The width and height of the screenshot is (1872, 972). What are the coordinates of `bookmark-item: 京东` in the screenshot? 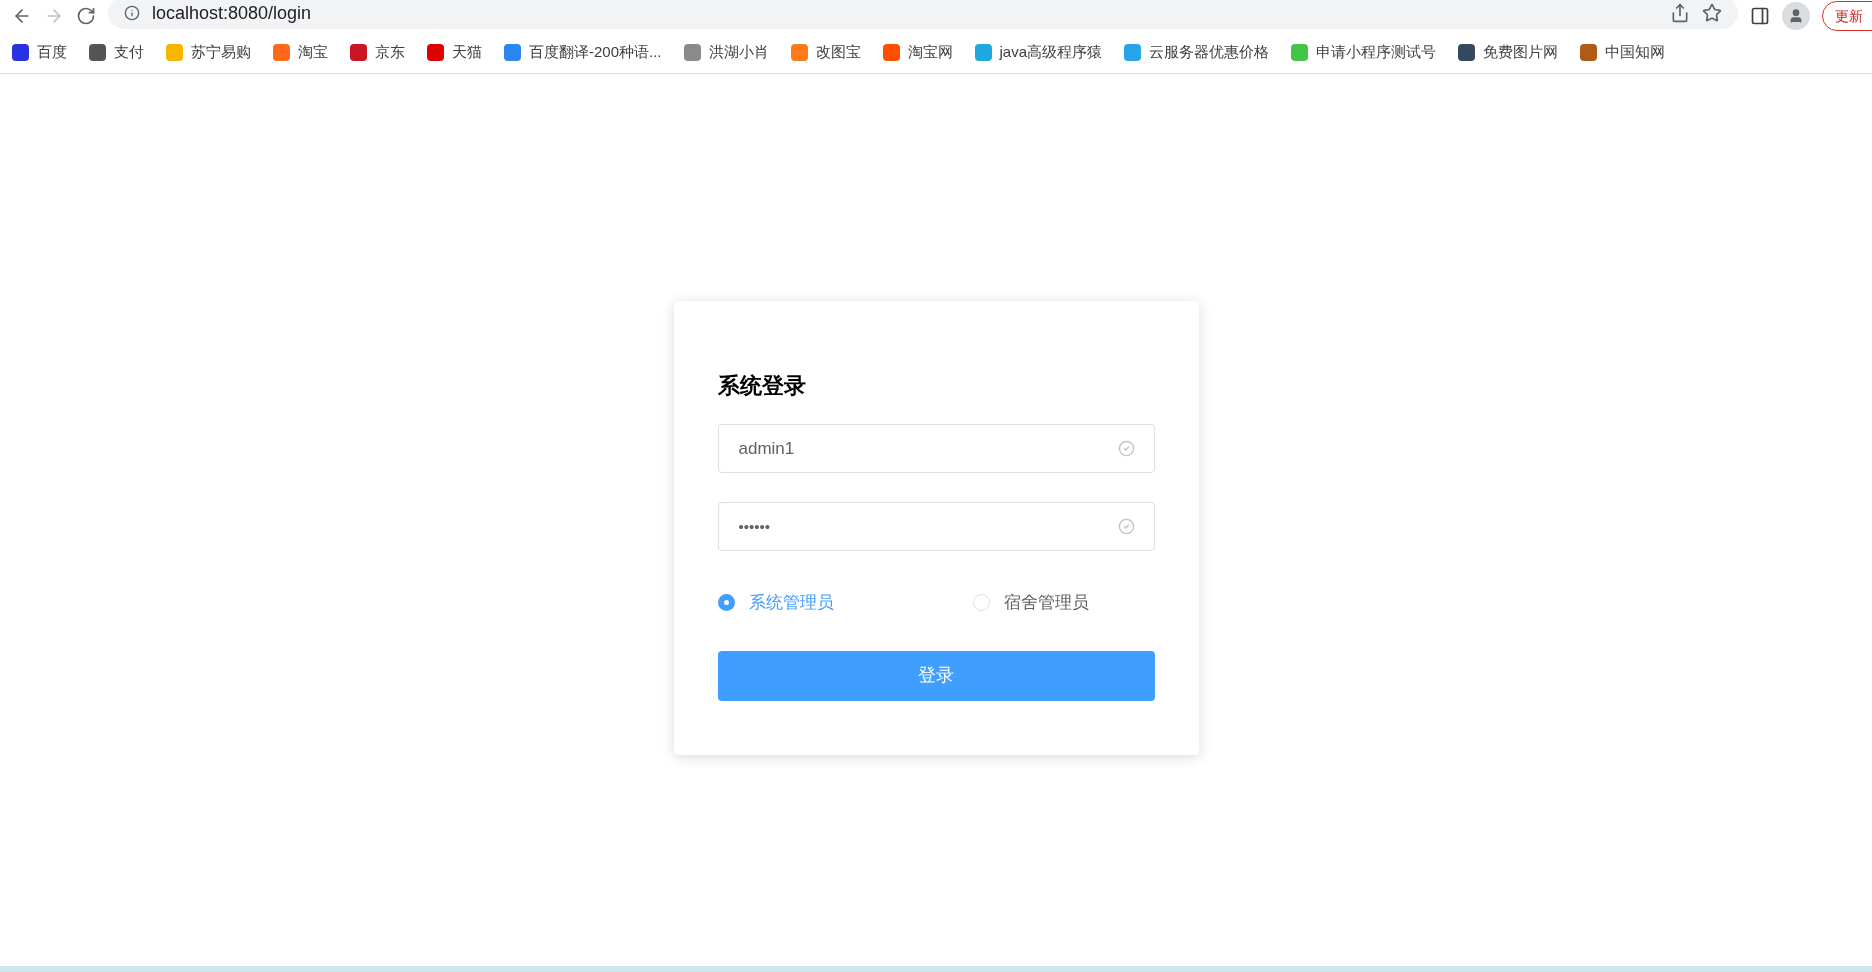 It's located at (377, 52).